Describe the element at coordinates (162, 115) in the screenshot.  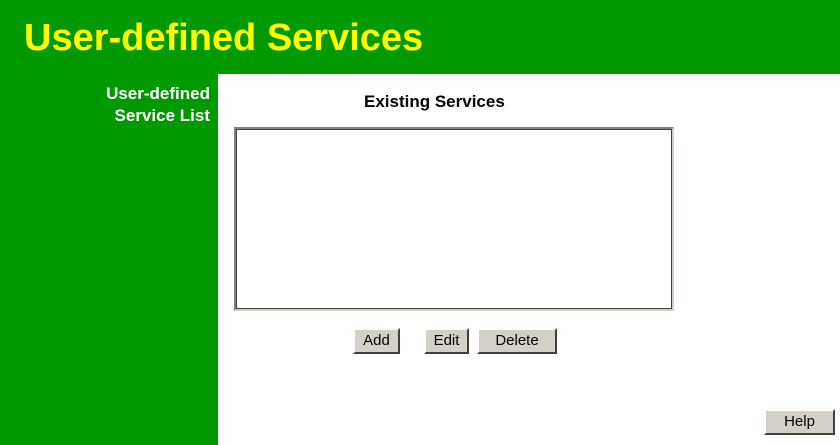
I see `sidebar-label-line-2: Service List` at that location.